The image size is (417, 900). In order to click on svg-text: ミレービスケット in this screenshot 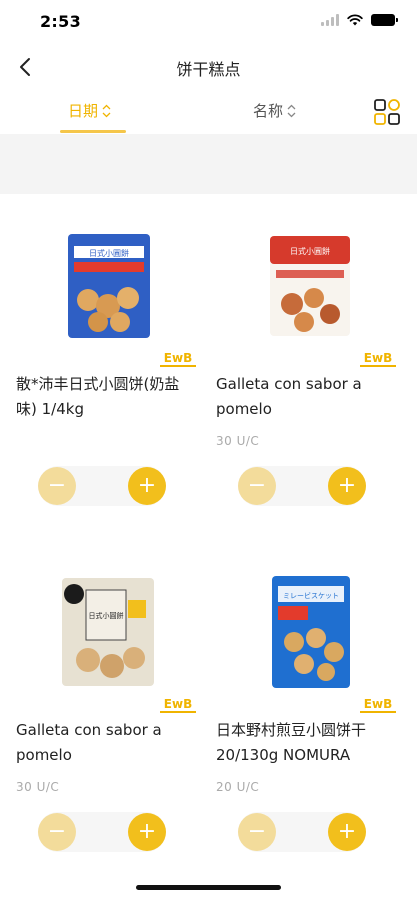, I will do `click(311, 595)`.